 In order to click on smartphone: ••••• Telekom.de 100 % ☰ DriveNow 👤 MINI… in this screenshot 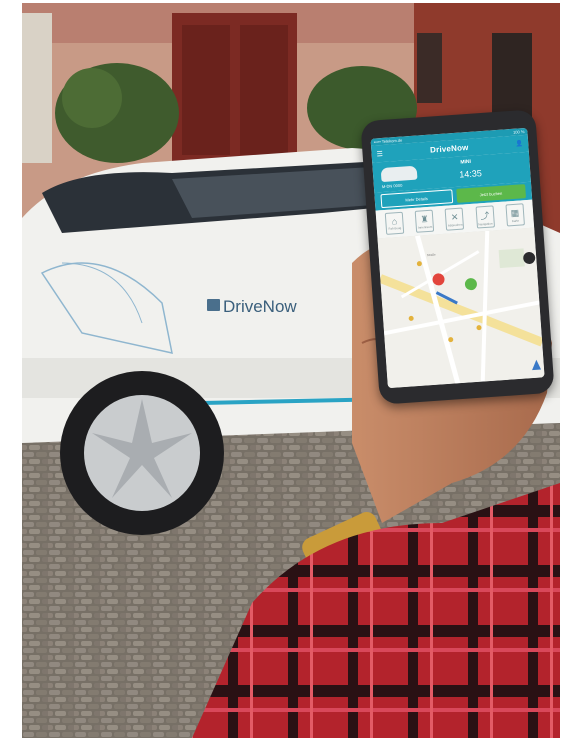, I will do `click(457, 257)`.